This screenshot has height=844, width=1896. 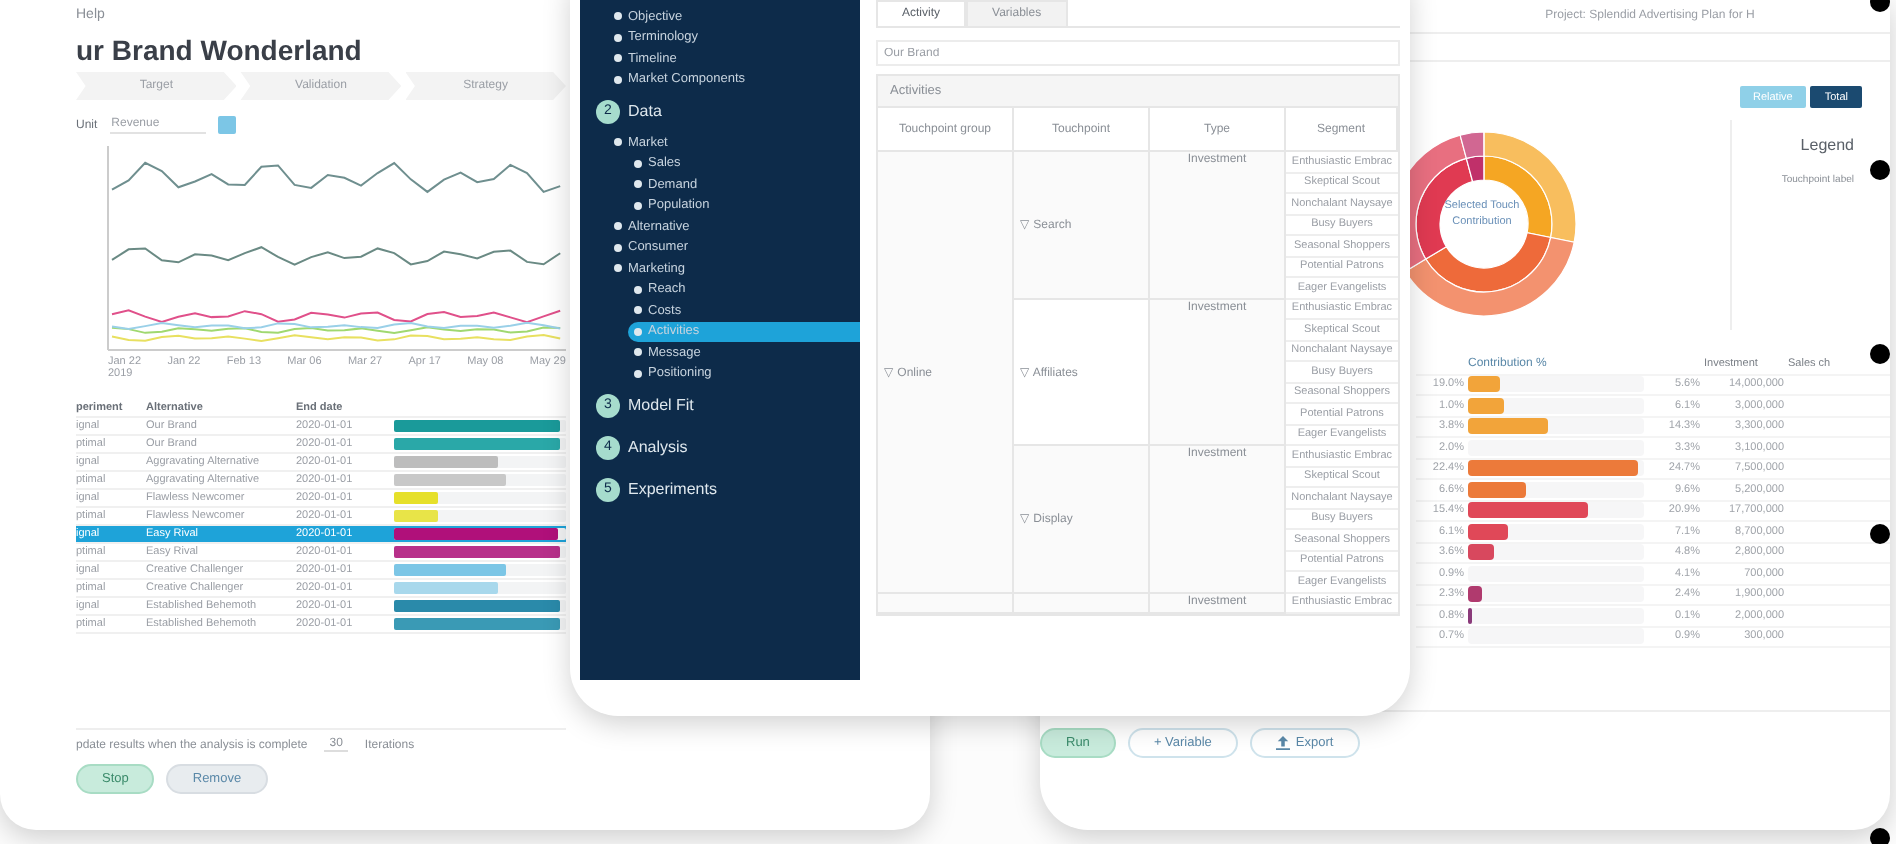 What do you see at coordinates (226, 125) in the screenshot?
I see `dropdown-toggle-icon` at bounding box center [226, 125].